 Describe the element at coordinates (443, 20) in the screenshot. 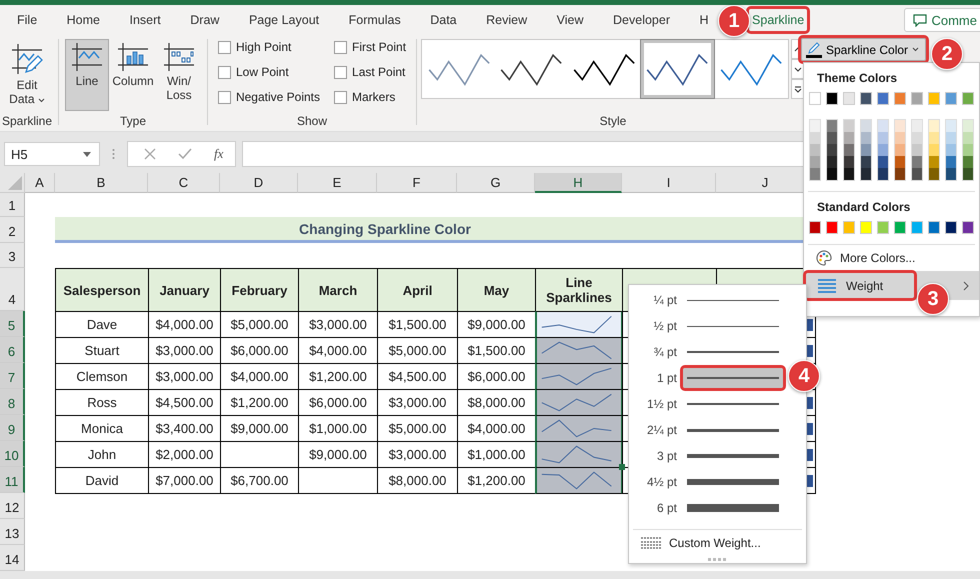

I see `ribbon-tab: Data` at that location.